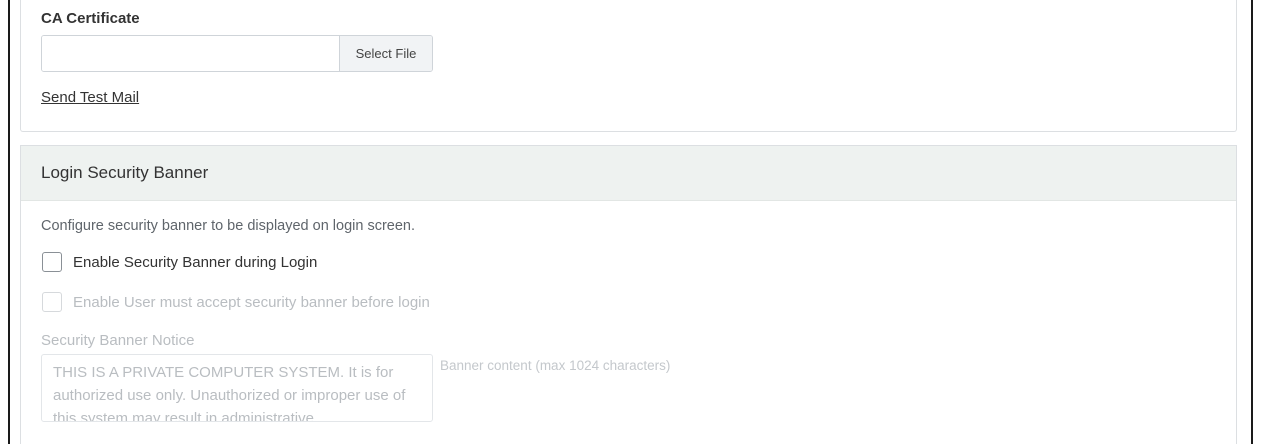 The height and width of the screenshot is (444, 1261). What do you see at coordinates (195, 262) in the screenshot?
I see `enable-security-banner-label: Enable Security Banner during Login` at bounding box center [195, 262].